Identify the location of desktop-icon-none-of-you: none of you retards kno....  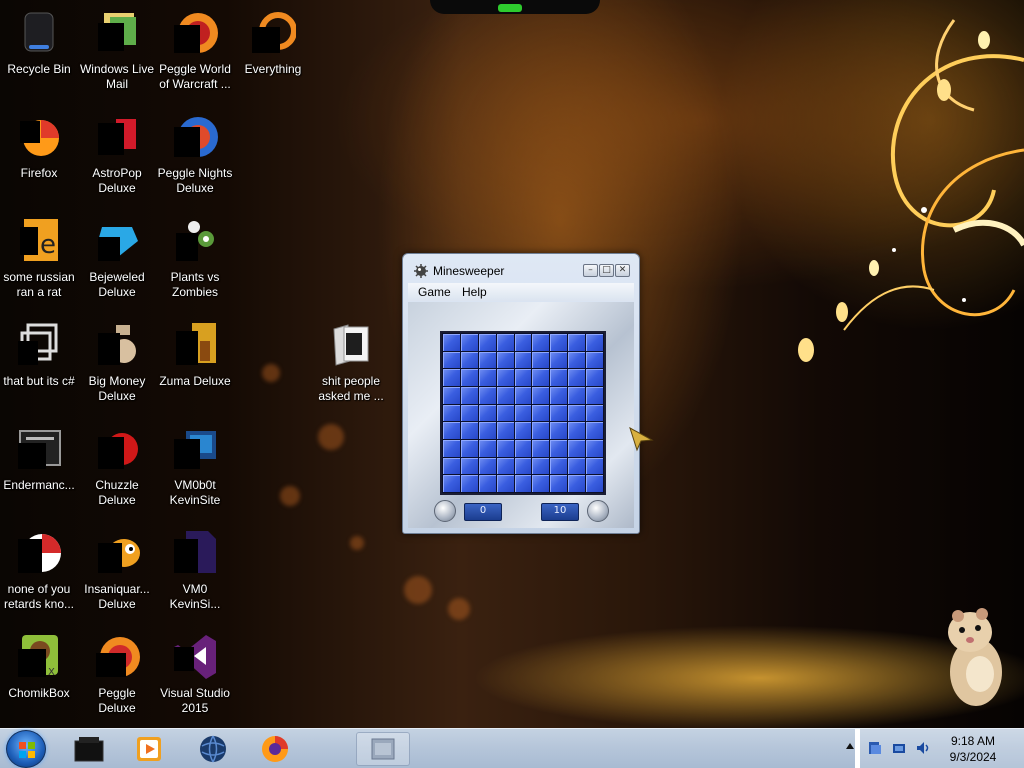
(39, 574).